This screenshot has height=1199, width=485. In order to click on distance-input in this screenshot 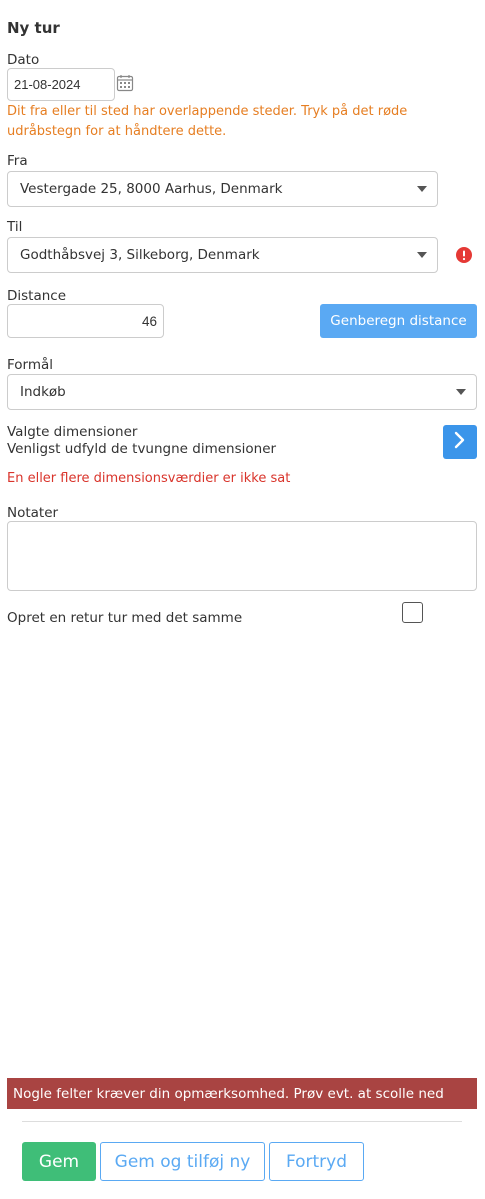, I will do `click(85, 321)`.